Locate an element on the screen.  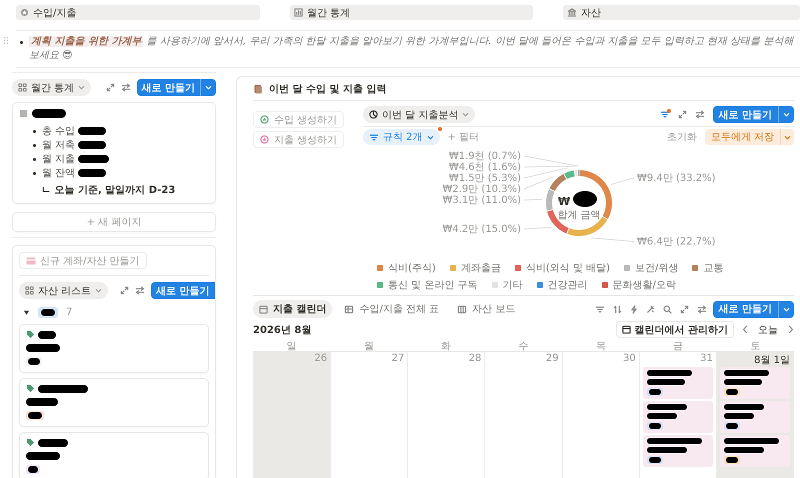
date-label: 26 is located at coordinates (321, 359).